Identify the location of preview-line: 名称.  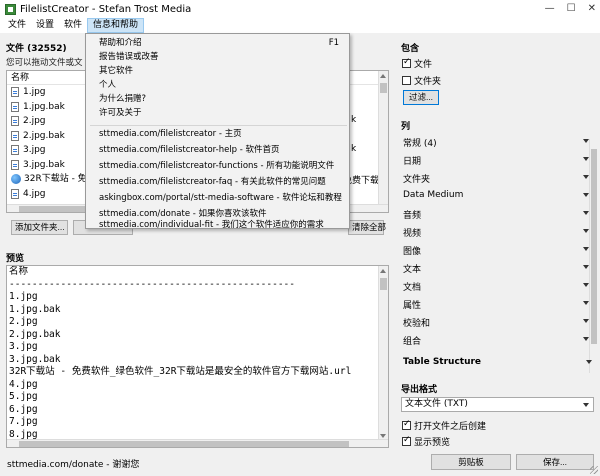
(19, 271).